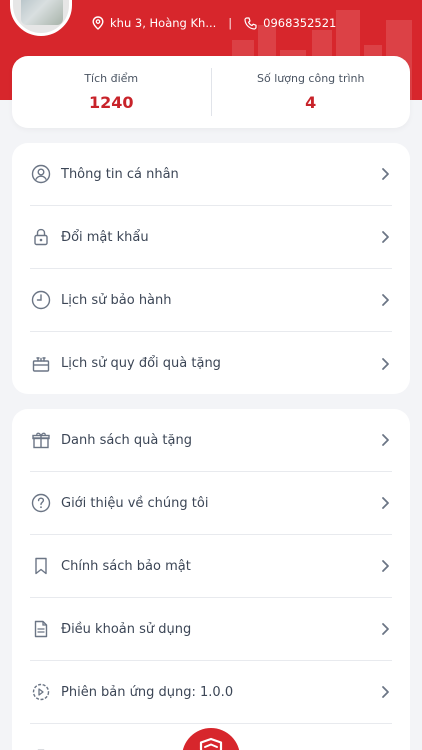 This screenshot has height=750, width=422. I want to click on menu-item-label: Điều khoản sử dụng, so click(126, 629).